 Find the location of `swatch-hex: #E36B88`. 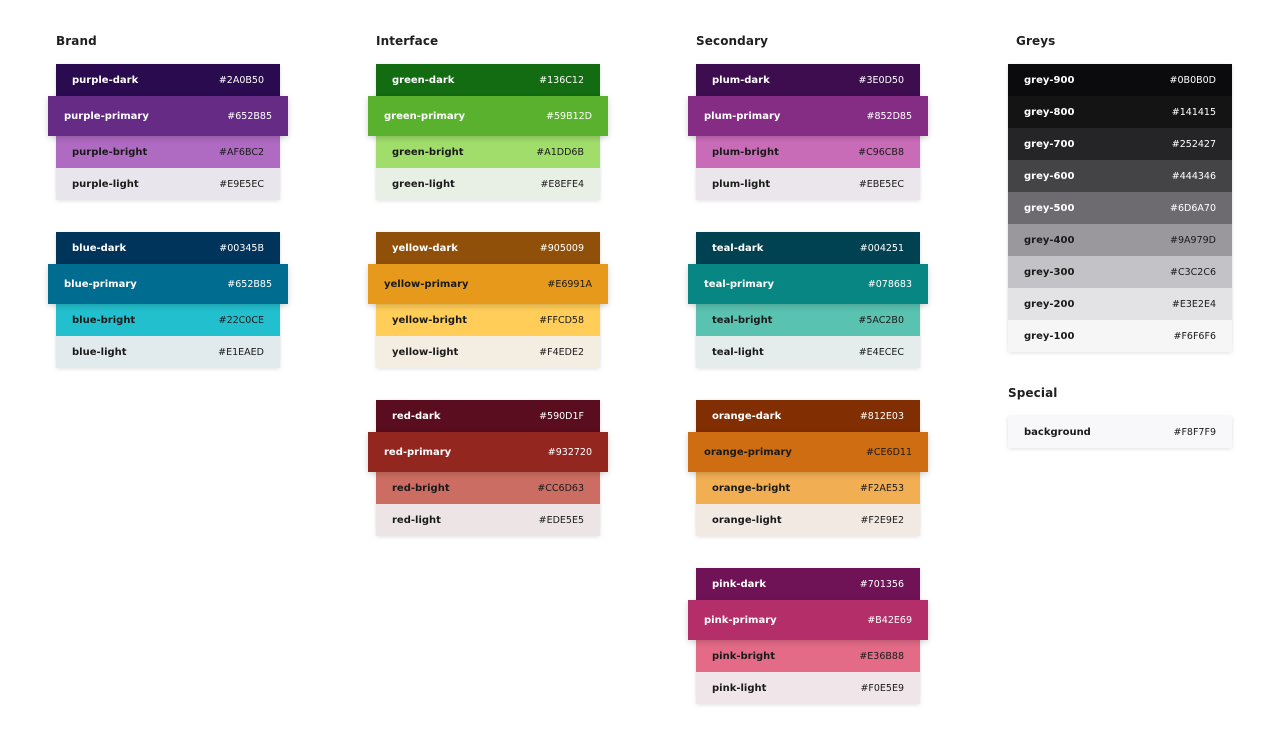

swatch-hex: #E36B88 is located at coordinates (881, 656).